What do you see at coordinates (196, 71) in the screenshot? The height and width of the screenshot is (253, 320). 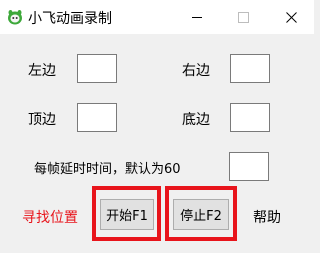 I see `right-label: 右边` at bounding box center [196, 71].